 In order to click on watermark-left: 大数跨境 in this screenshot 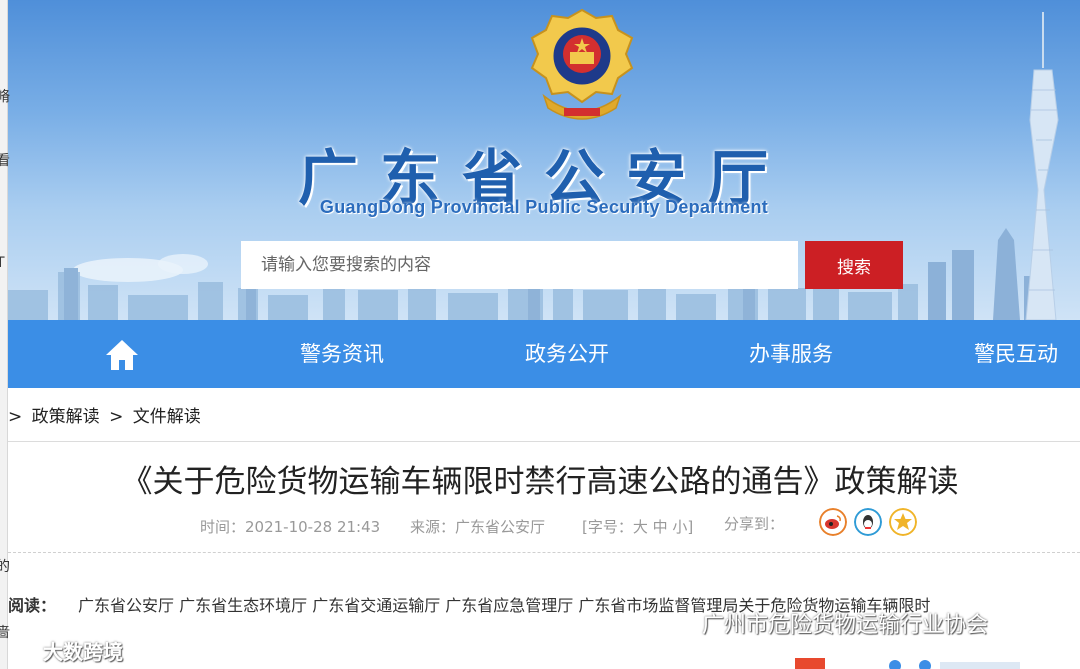, I will do `click(66, 650)`.